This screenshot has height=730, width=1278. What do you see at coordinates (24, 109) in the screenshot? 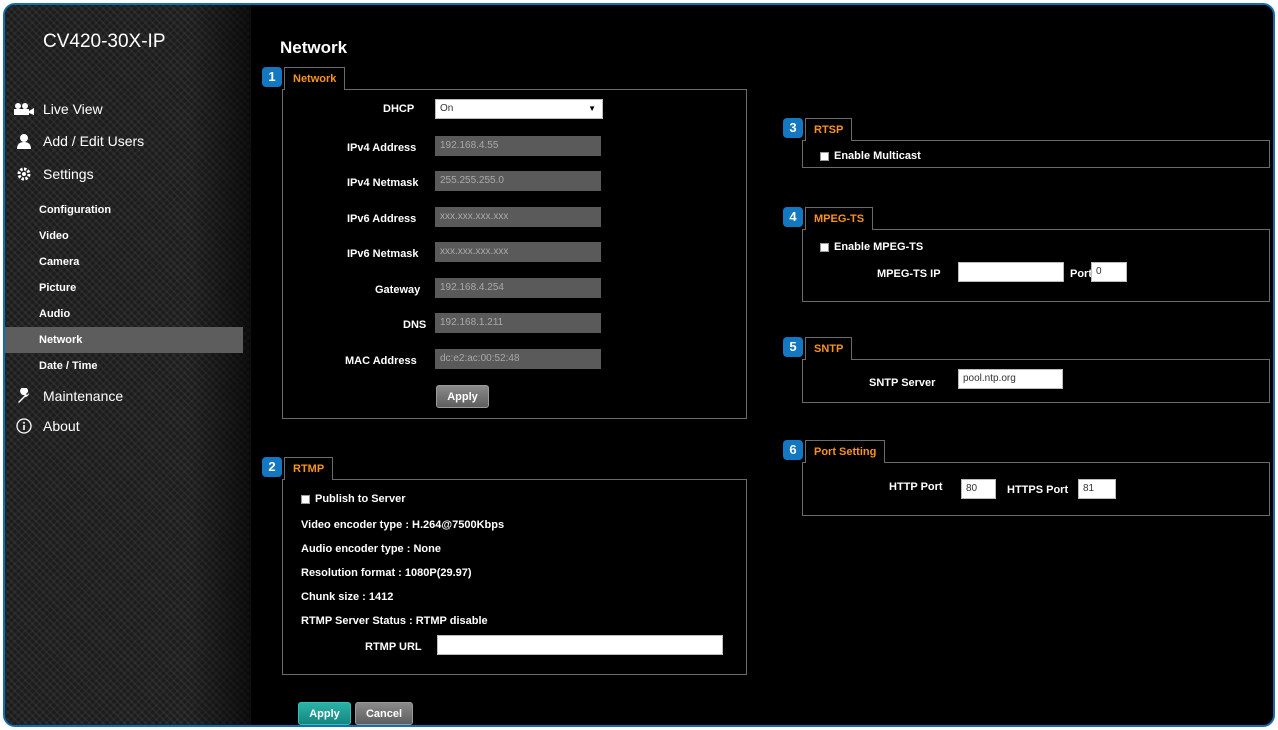
I see `camera-people-icon` at bounding box center [24, 109].